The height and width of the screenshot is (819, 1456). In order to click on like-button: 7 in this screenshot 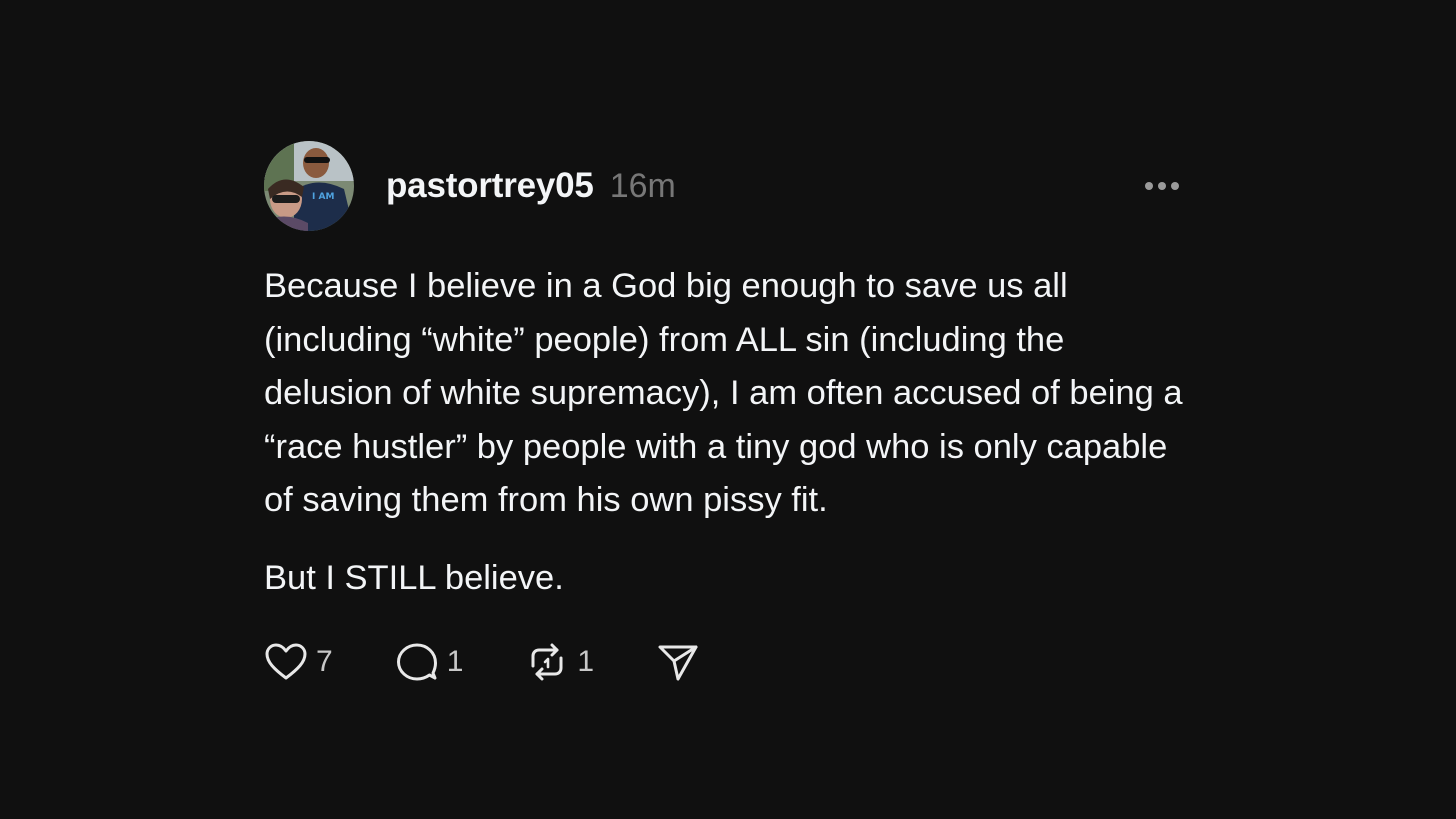, I will do `click(298, 662)`.